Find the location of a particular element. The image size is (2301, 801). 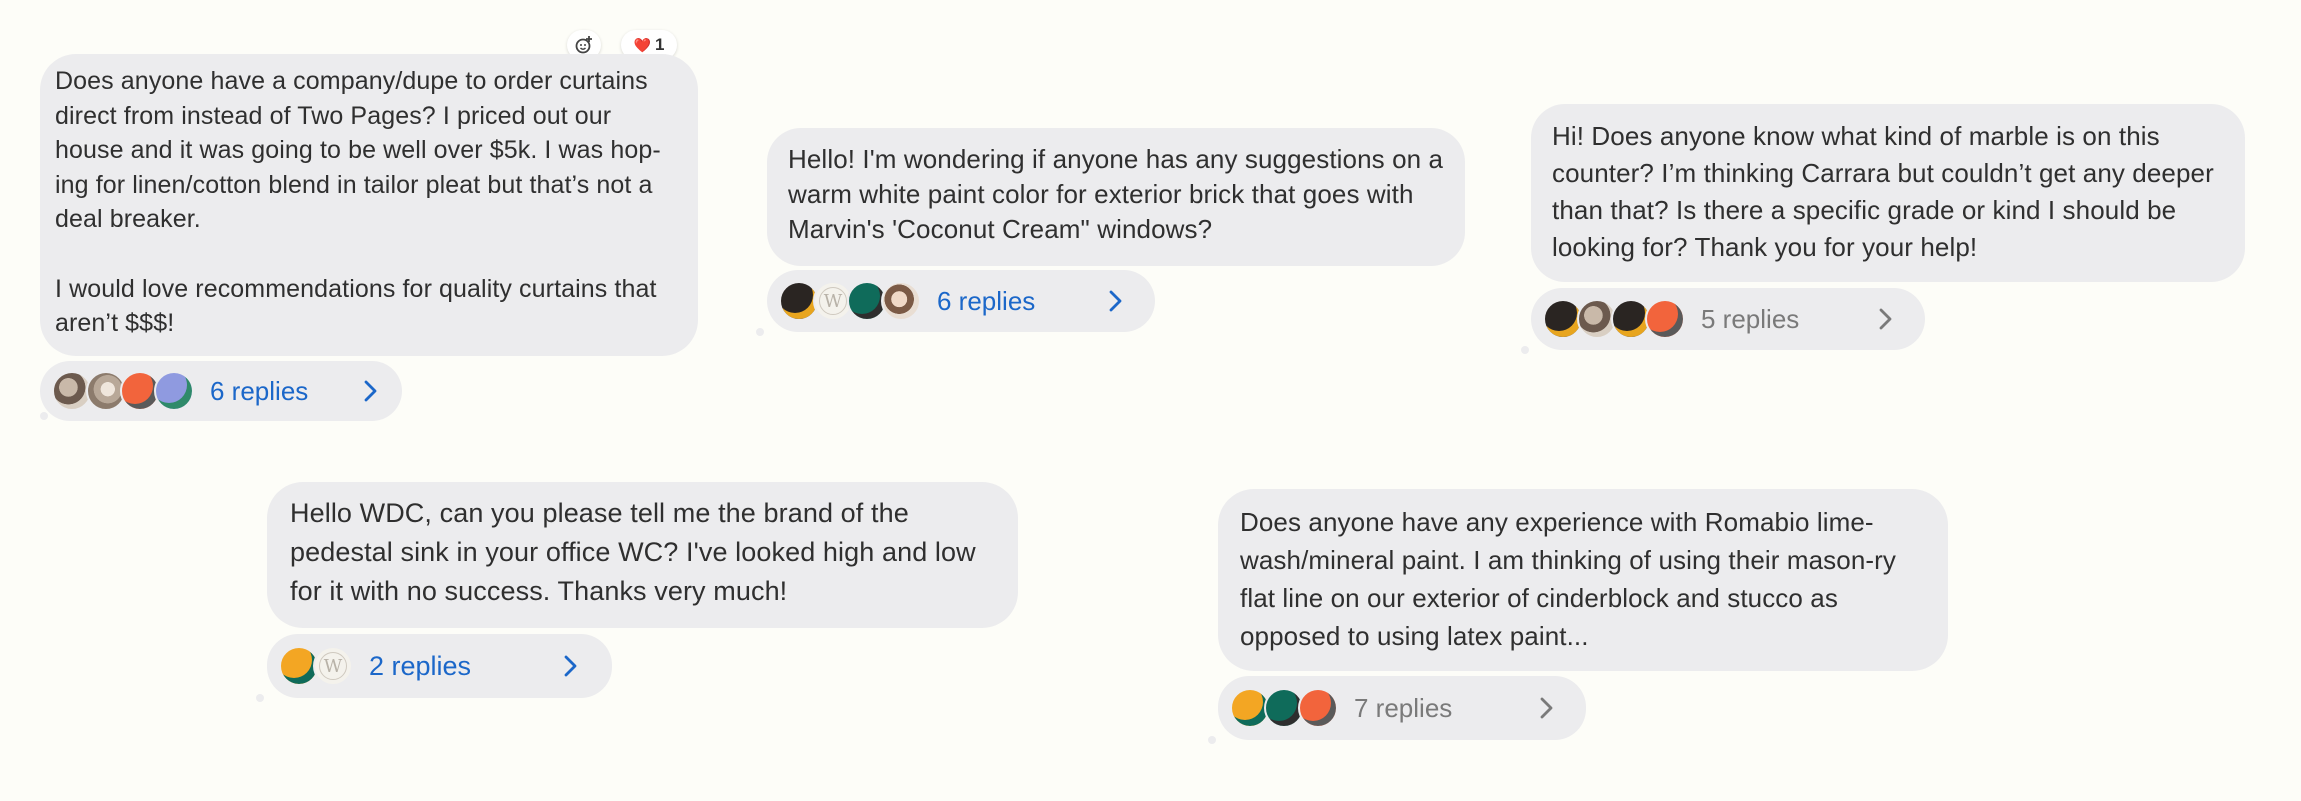

replies-button: 5 replies is located at coordinates (1728, 319).